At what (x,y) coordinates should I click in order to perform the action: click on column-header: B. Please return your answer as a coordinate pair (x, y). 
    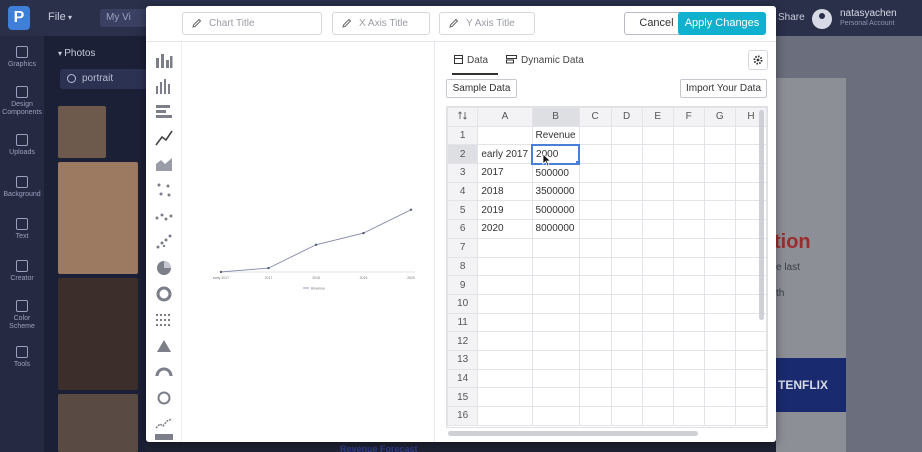
    Looking at the image, I should click on (555, 117).